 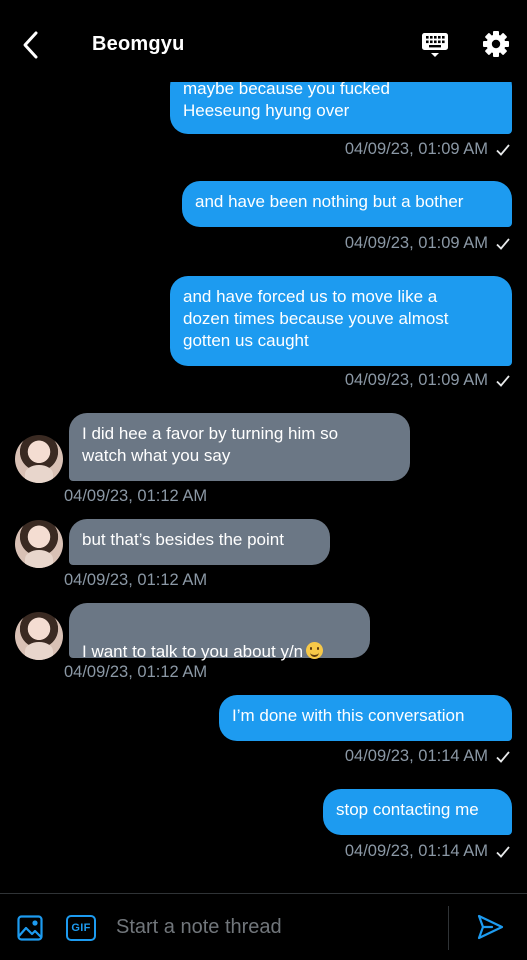 I want to click on add-image-button, so click(x=30, y=928).